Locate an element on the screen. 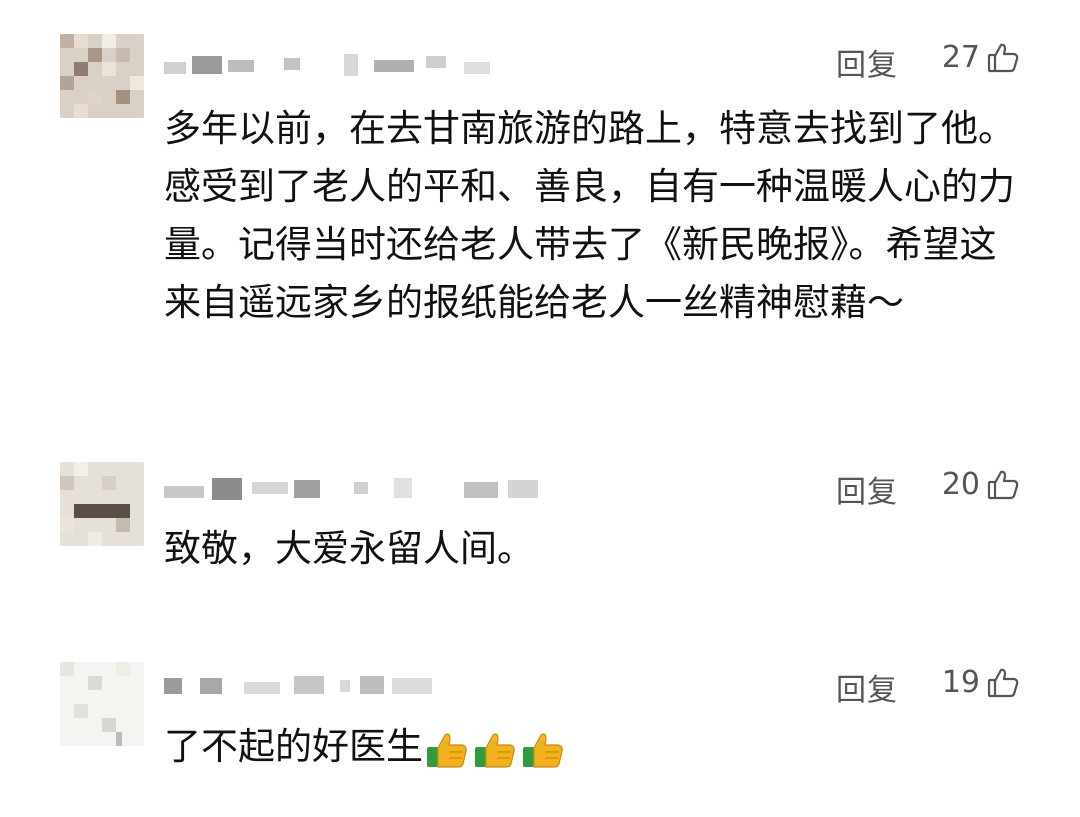 The width and height of the screenshot is (1080, 817). comment-text: 了不起的好医生 is located at coordinates (293, 746).